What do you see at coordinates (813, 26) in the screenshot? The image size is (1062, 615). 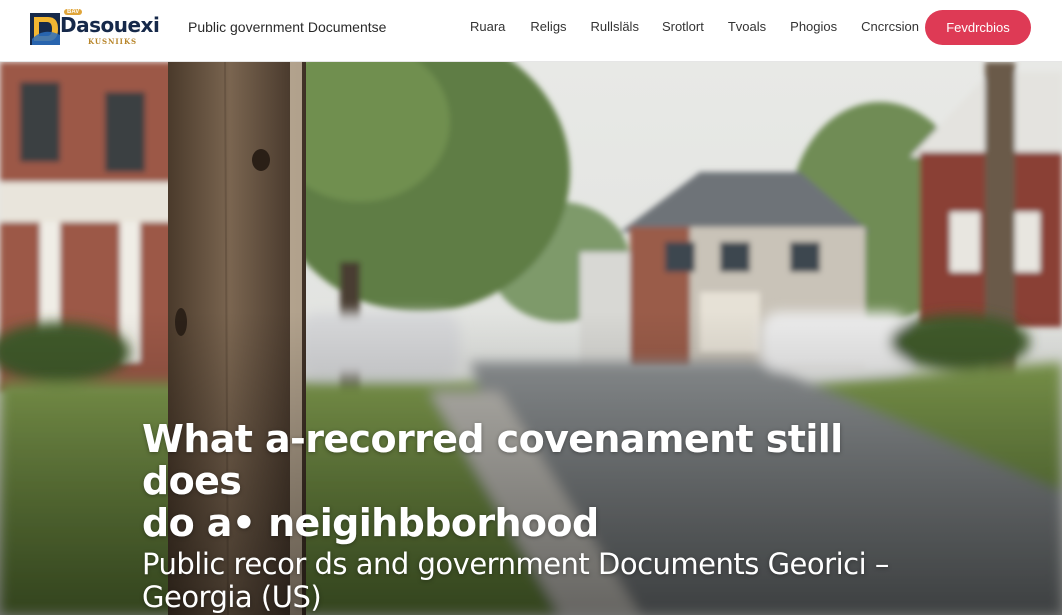 I see `nav-item-6: Phogios` at bounding box center [813, 26].